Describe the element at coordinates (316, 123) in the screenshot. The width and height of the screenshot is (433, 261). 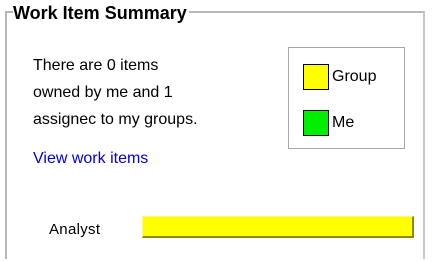
I see `me-color-swatch` at that location.